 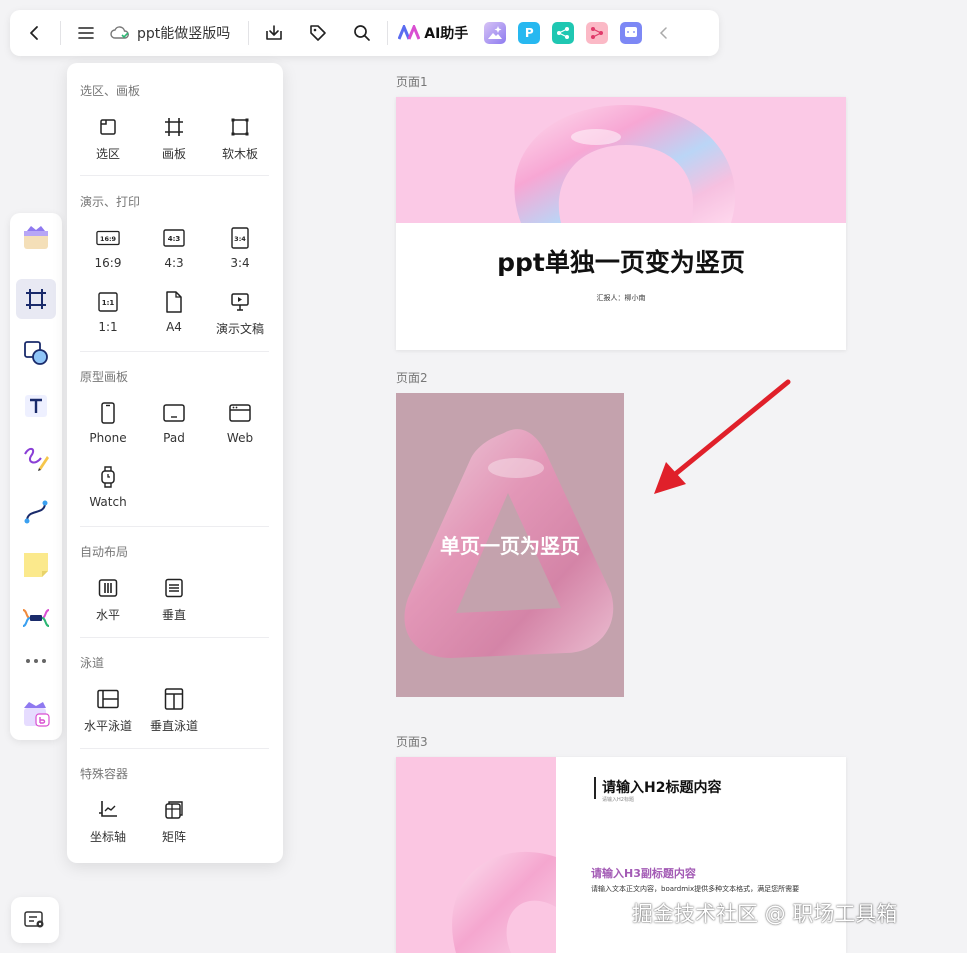 I want to click on hamburger-icon, so click(x=86, y=33).